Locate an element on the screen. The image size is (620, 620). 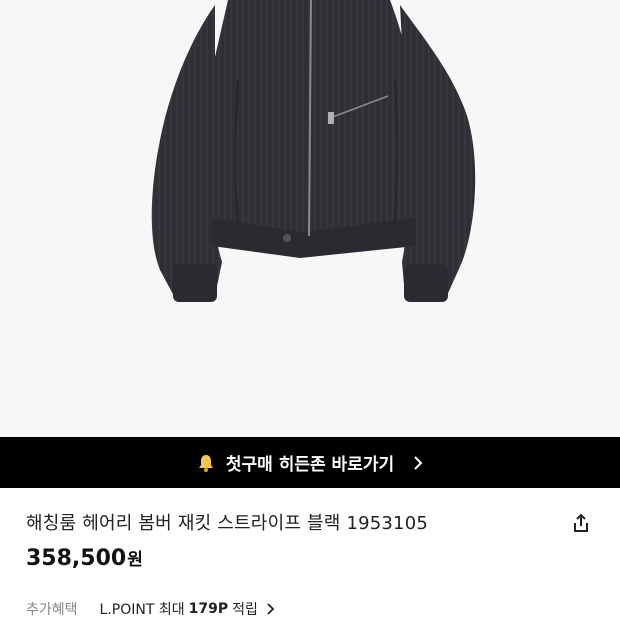
extra-benefit-row: 추가혜택 L.POINT 최대 179P 적립 is located at coordinates (151, 609).